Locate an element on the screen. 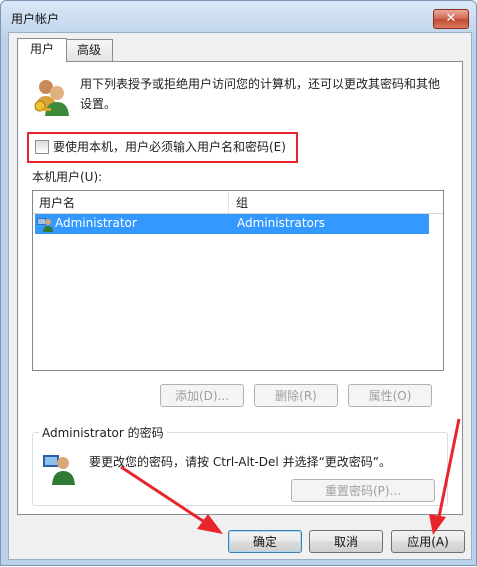 This screenshot has height=567, width=477. require-password-highlight: 要使用本机，用户必须输入用户名和密码(E) is located at coordinates (162, 147).